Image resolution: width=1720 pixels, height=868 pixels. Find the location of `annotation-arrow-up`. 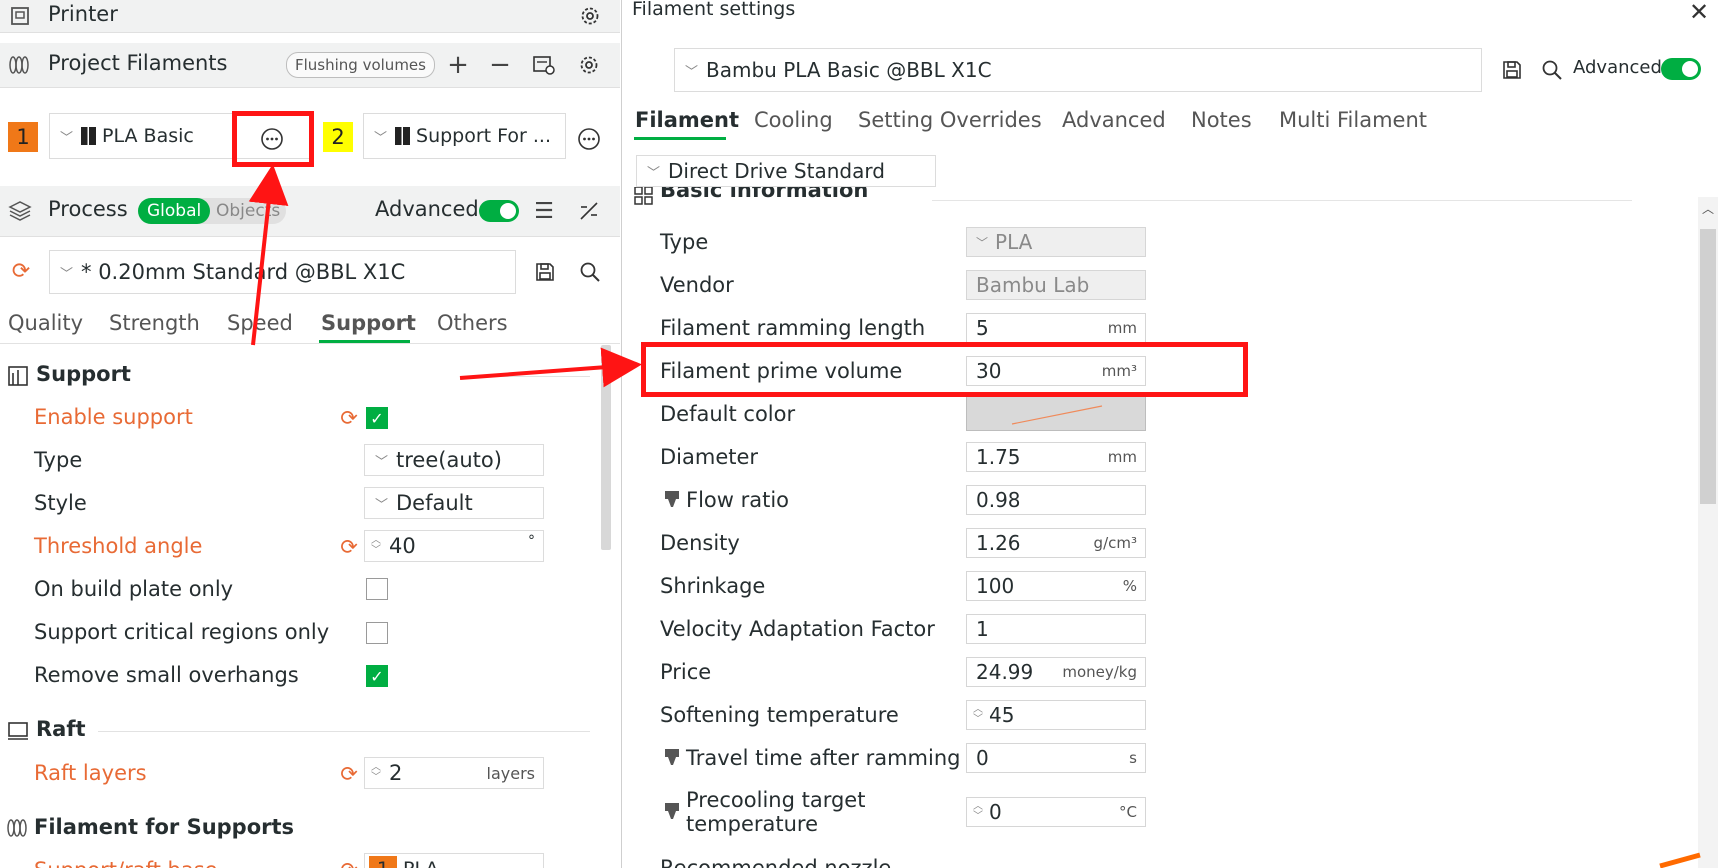

annotation-arrow-up is located at coordinates (268, 255).